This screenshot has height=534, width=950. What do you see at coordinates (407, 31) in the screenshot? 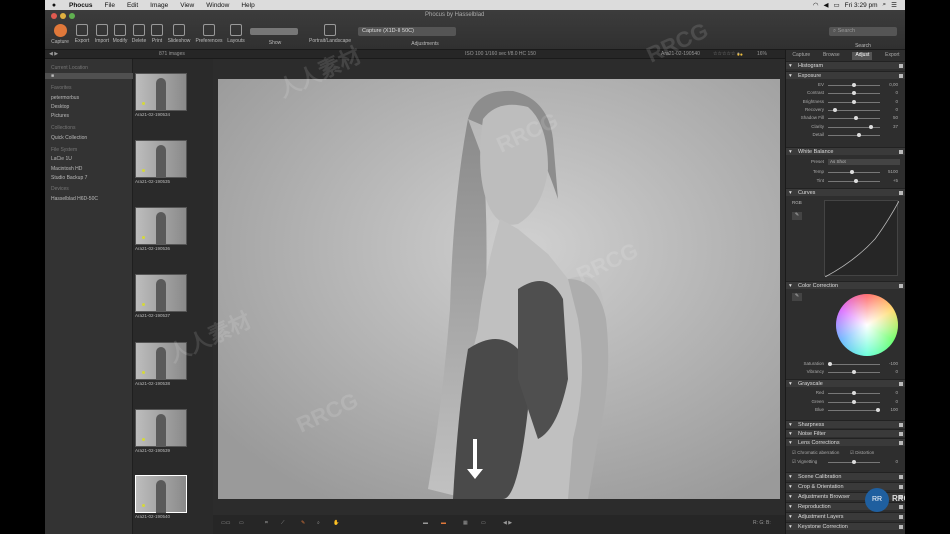
I see `capture-camera-box: Capture (X1D-II 50C)` at bounding box center [407, 31].